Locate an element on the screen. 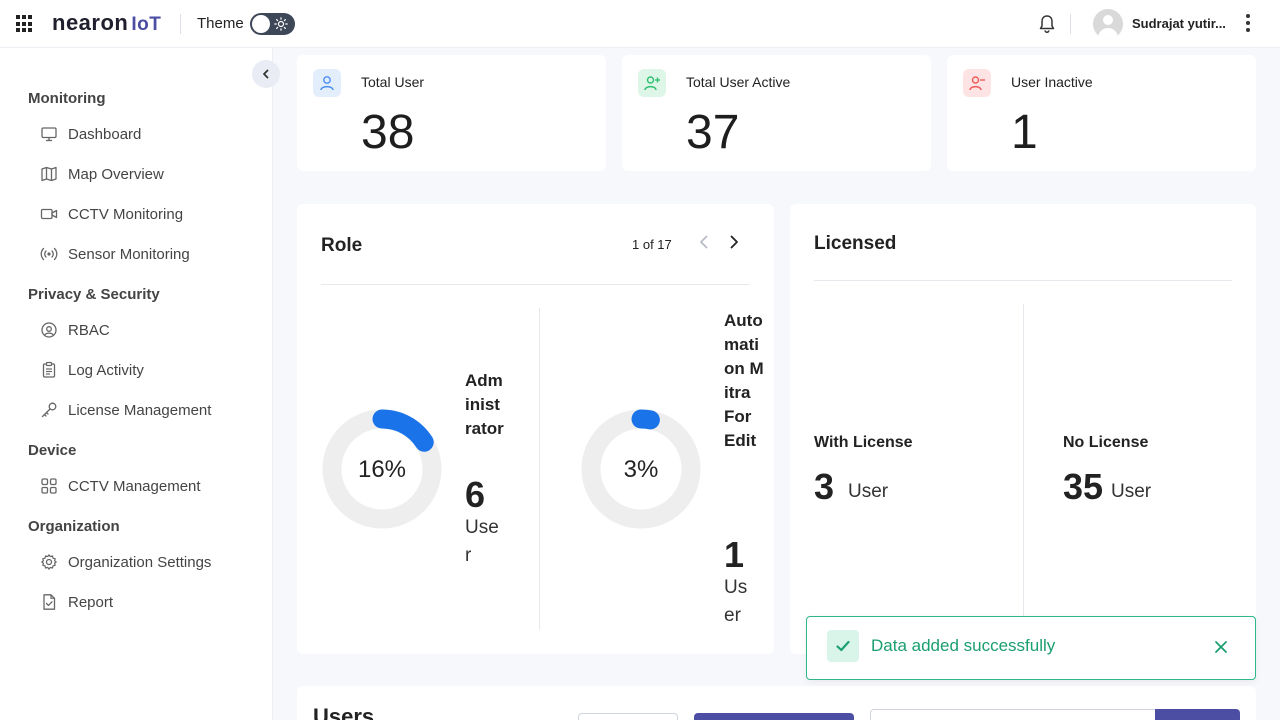 Image resolution: width=1280 pixels, height=720 pixels. toast-message: Data added successfully is located at coordinates (963, 645).